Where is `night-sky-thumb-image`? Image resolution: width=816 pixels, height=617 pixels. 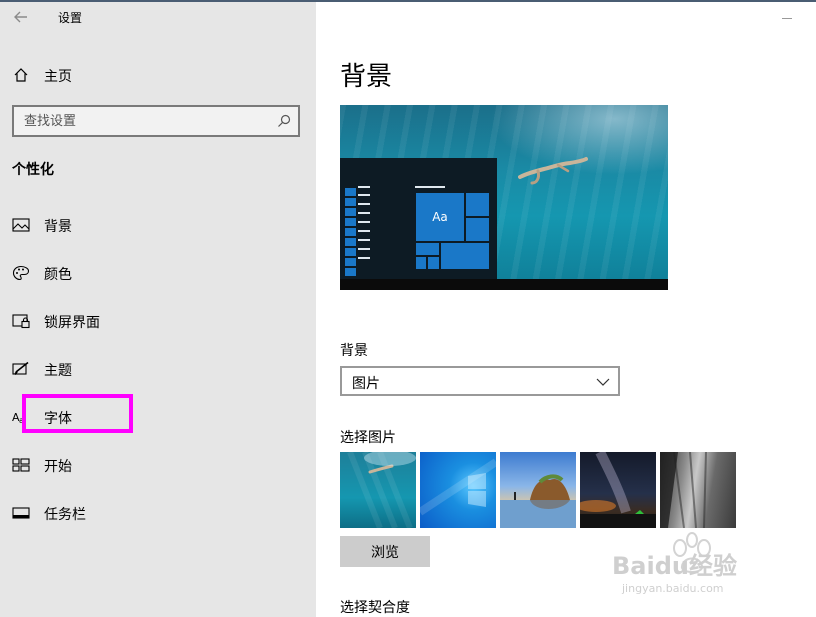
night-sky-thumb-image is located at coordinates (618, 490).